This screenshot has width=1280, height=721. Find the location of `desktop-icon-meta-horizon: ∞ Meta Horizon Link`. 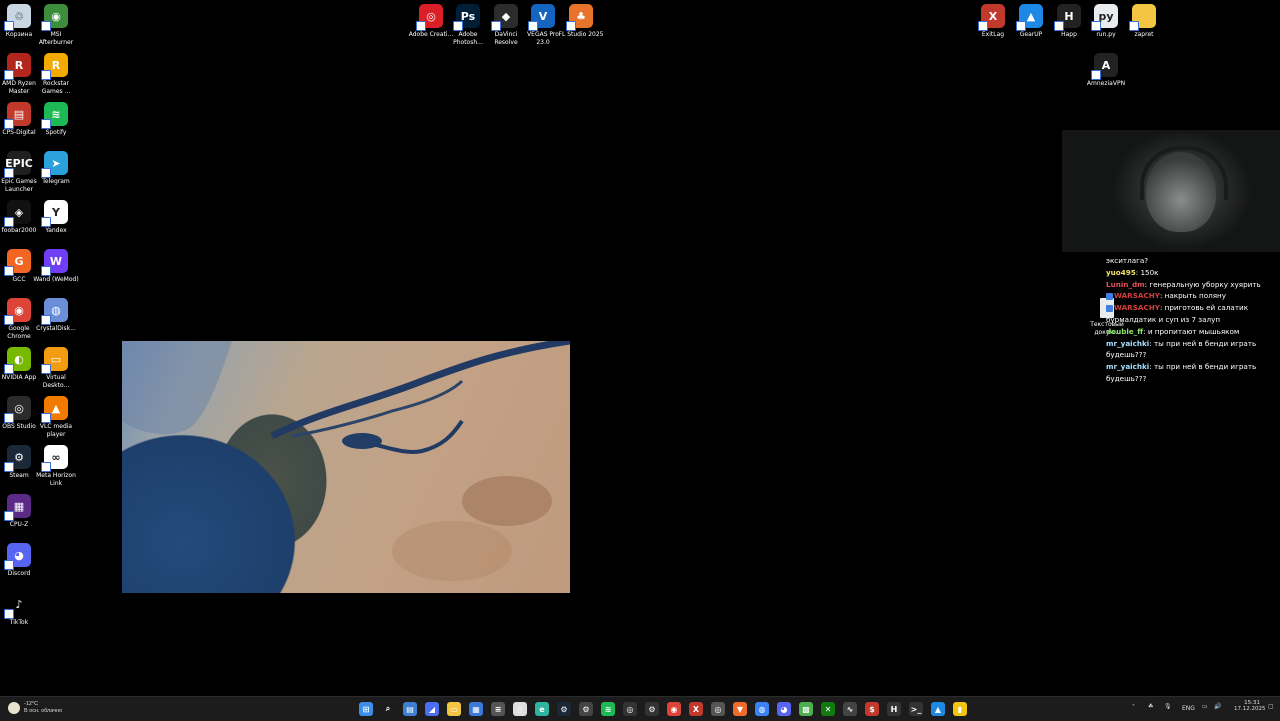

desktop-icon-meta-horizon: ∞ Meta Horizon Link is located at coordinates (56, 466).